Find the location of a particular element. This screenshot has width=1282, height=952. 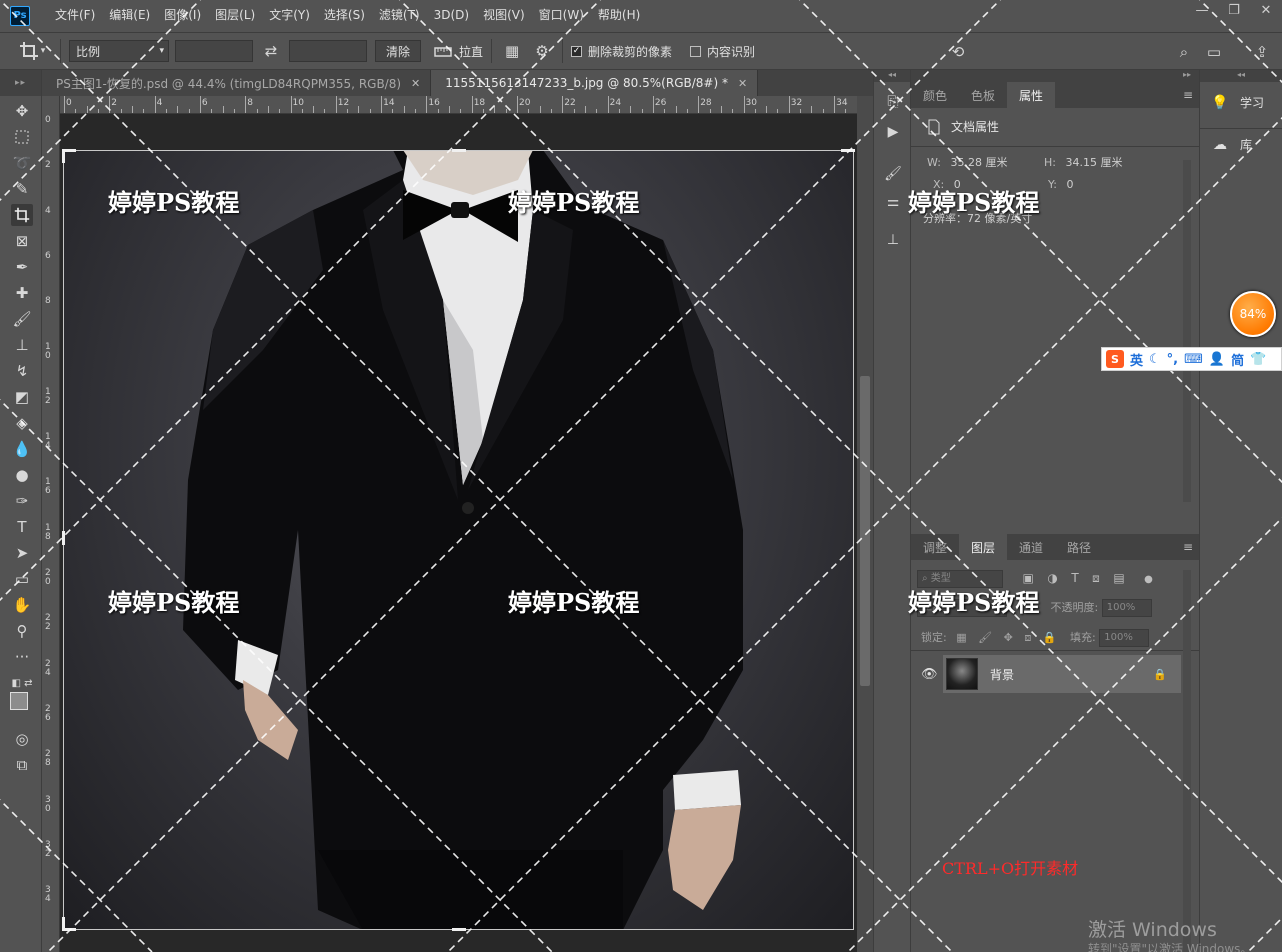

menu-window: 窗口(W) is located at coordinates (561, 15).